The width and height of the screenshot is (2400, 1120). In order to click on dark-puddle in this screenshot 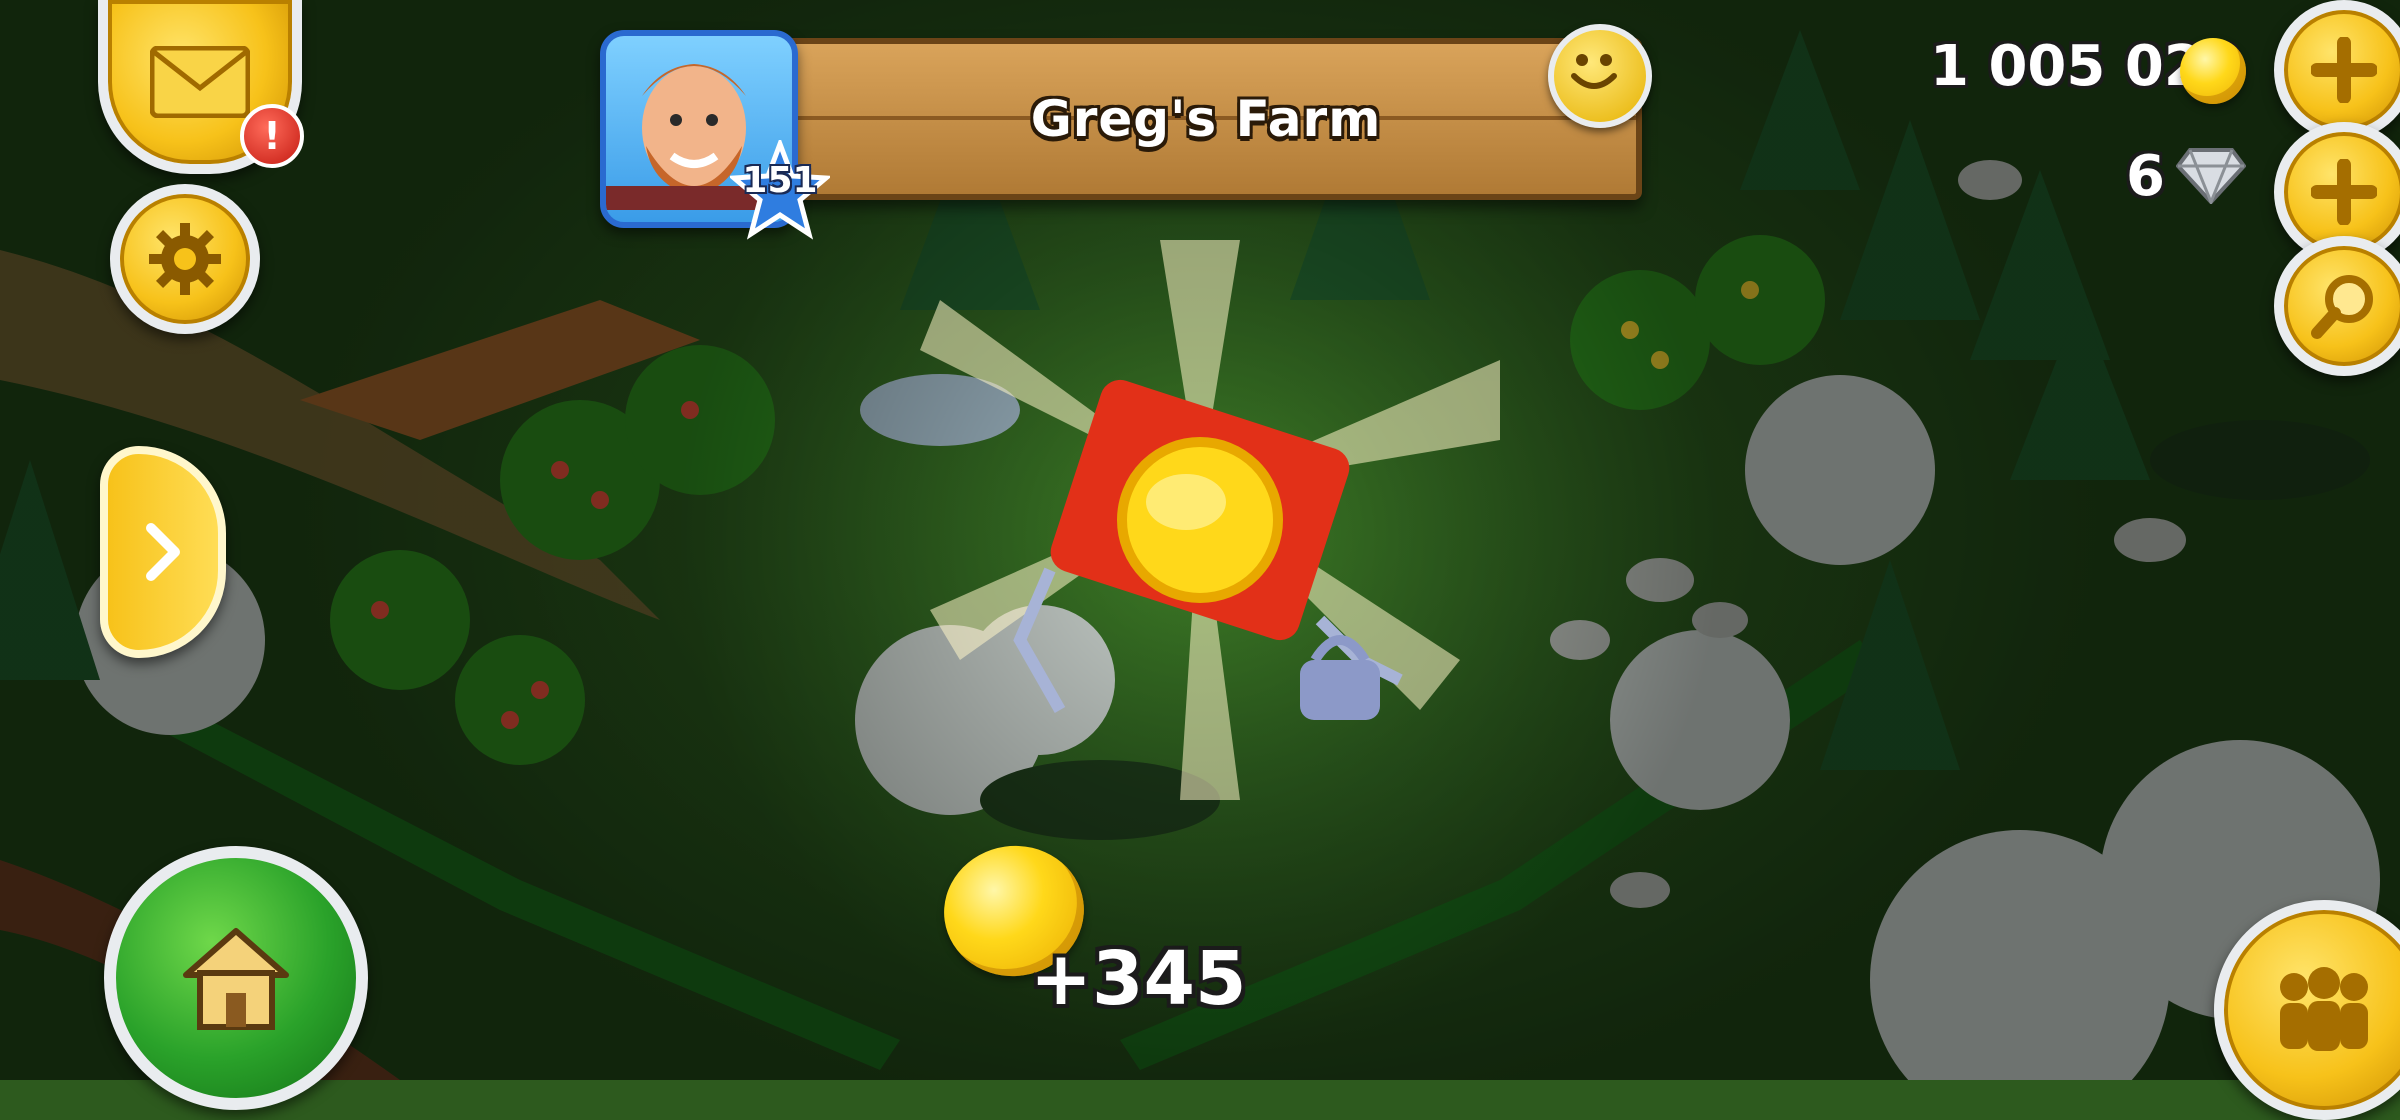, I will do `click(2260, 460)`.